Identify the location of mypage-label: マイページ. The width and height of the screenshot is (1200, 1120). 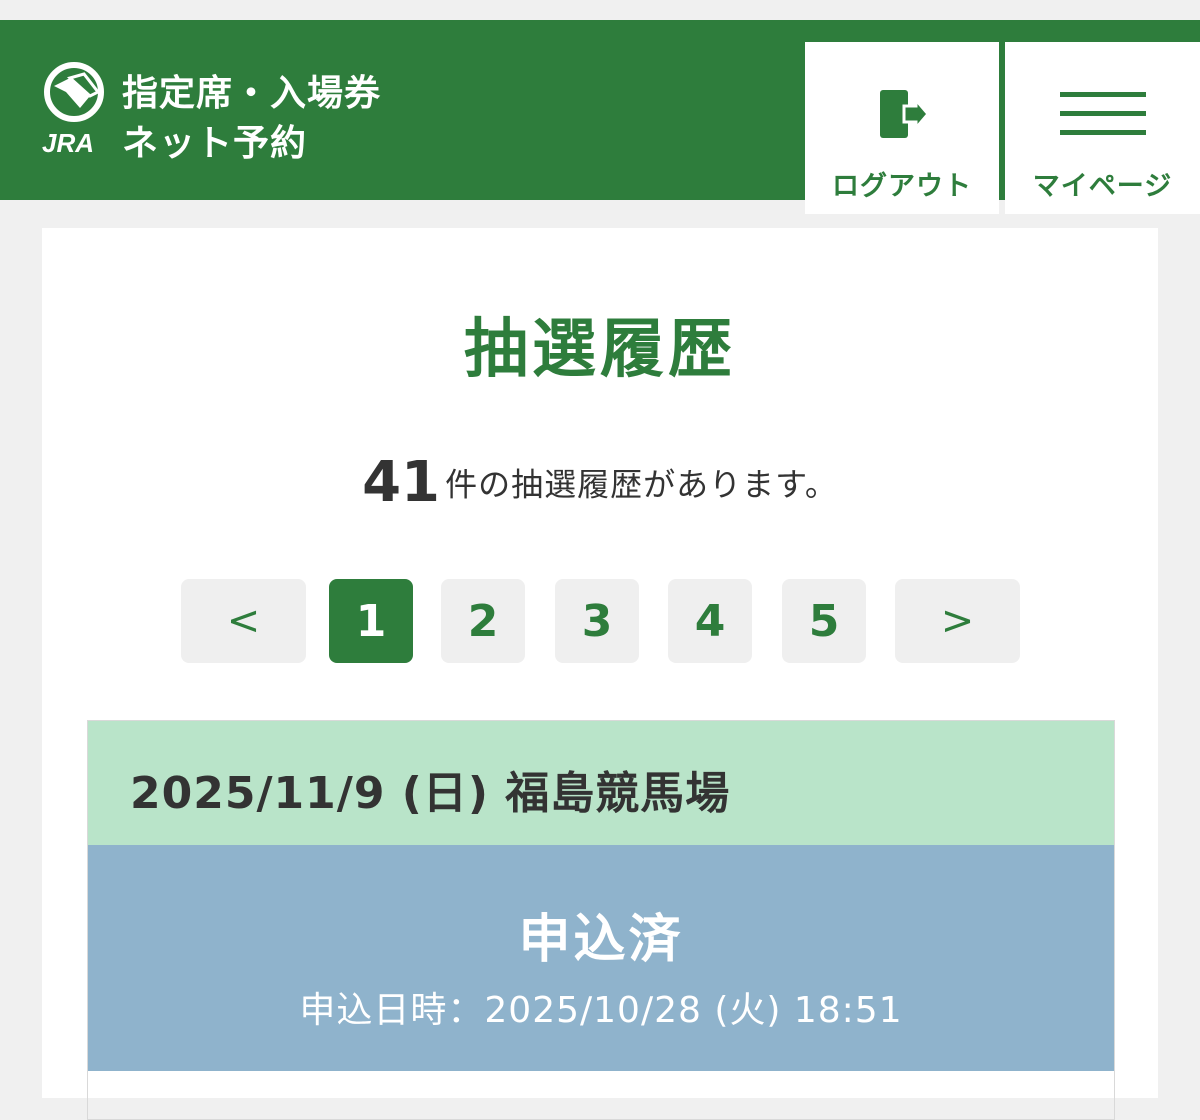
(1102, 186).